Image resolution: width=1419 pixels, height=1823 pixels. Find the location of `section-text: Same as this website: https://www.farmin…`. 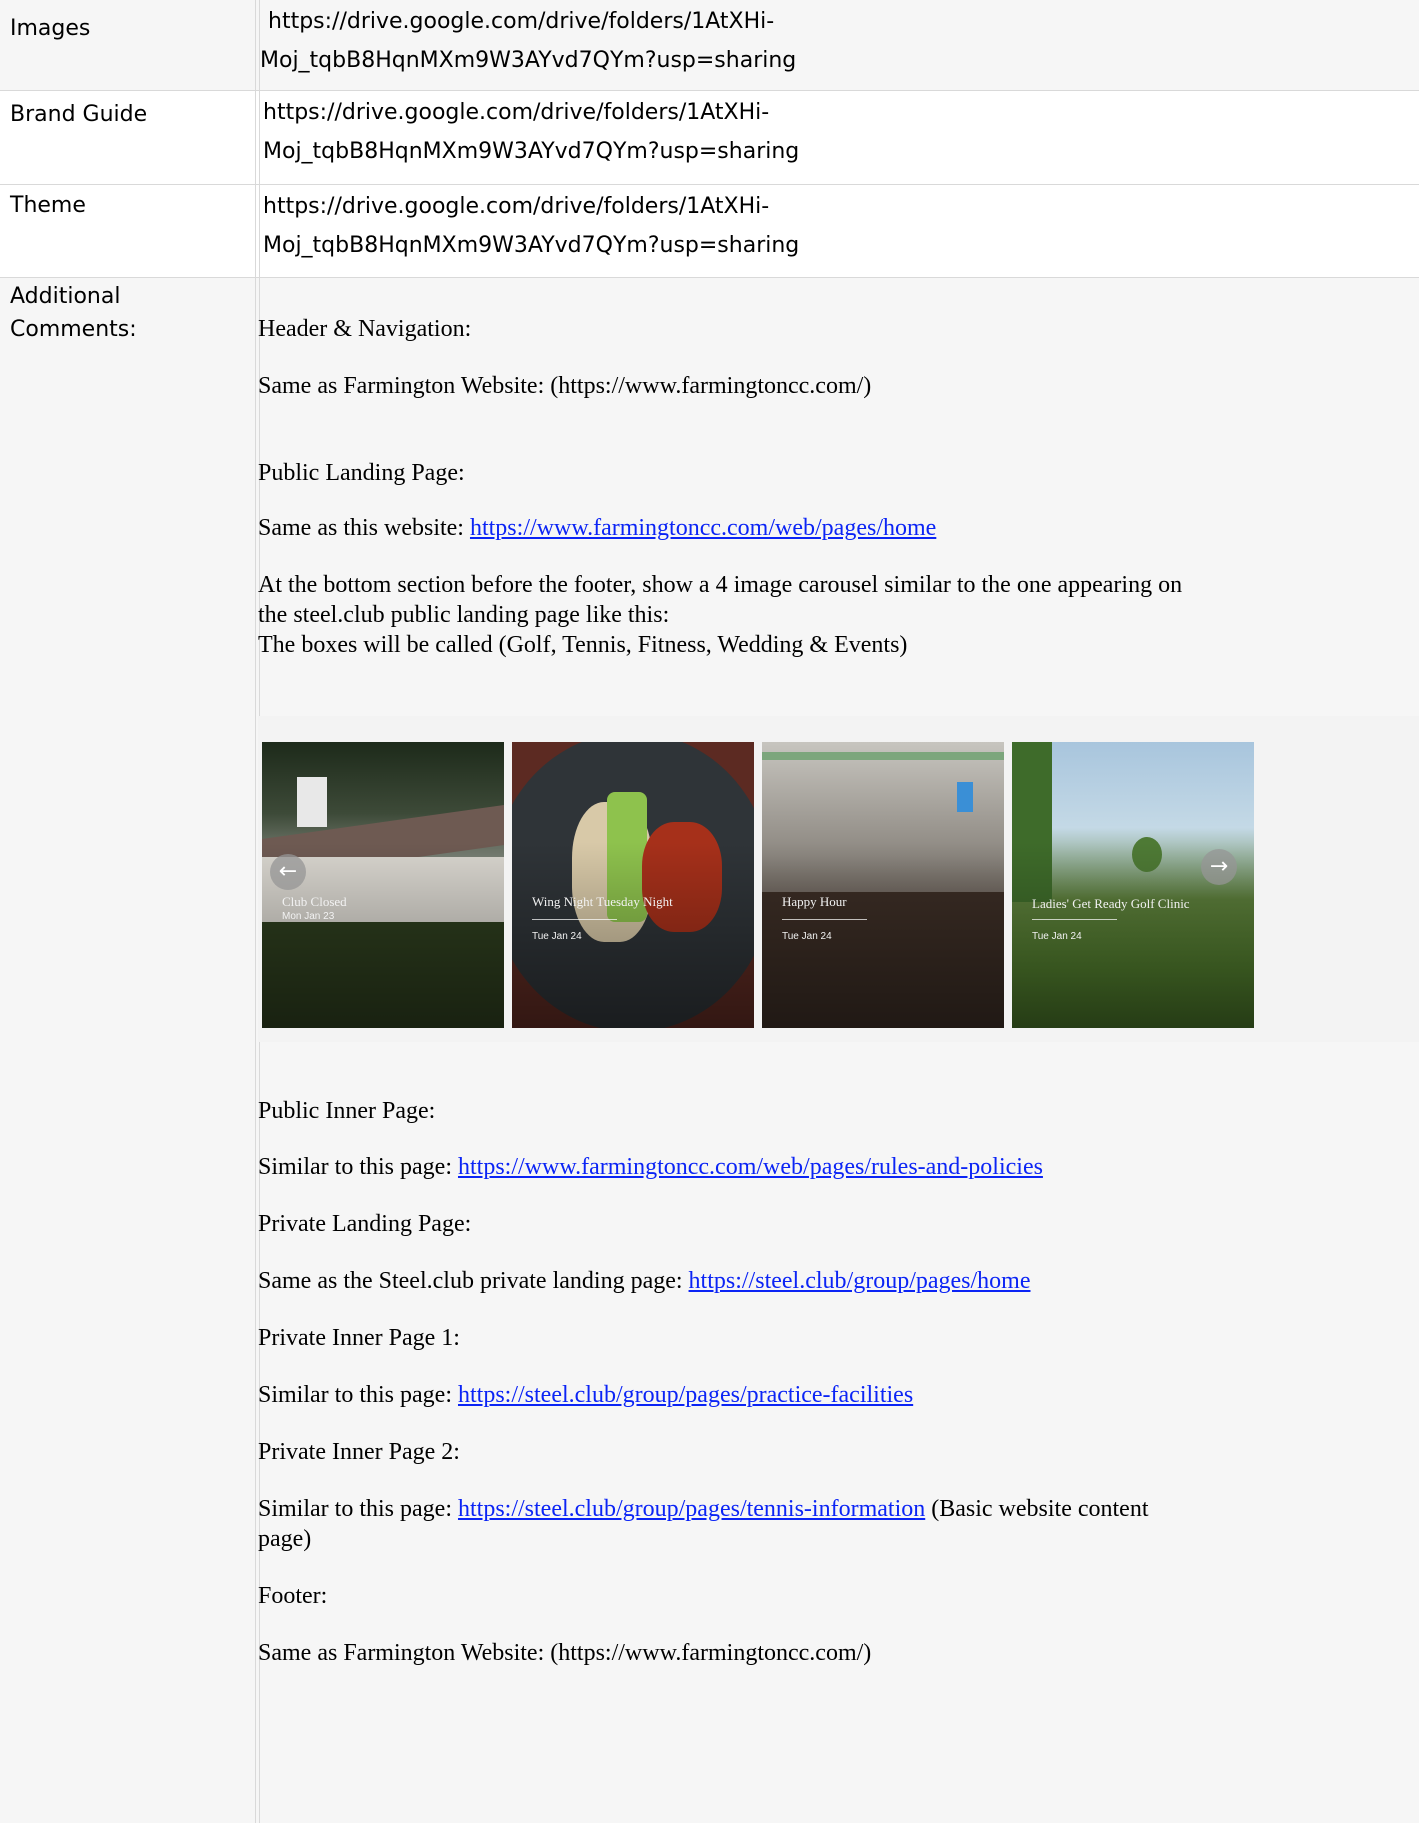

section-text: Same as this website: https://www.farmin… is located at coordinates (833, 528).